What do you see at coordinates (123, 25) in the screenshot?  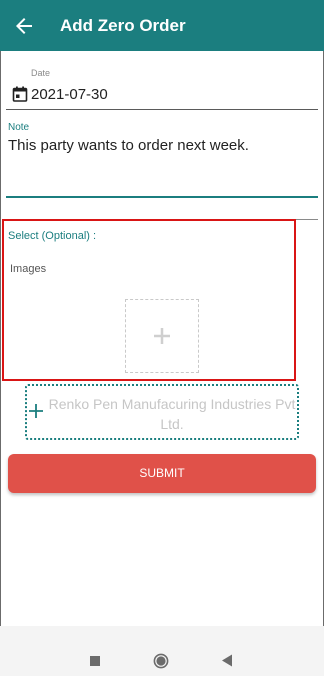 I see `page-title: Add Zero Order` at bounding box center [123, 25].